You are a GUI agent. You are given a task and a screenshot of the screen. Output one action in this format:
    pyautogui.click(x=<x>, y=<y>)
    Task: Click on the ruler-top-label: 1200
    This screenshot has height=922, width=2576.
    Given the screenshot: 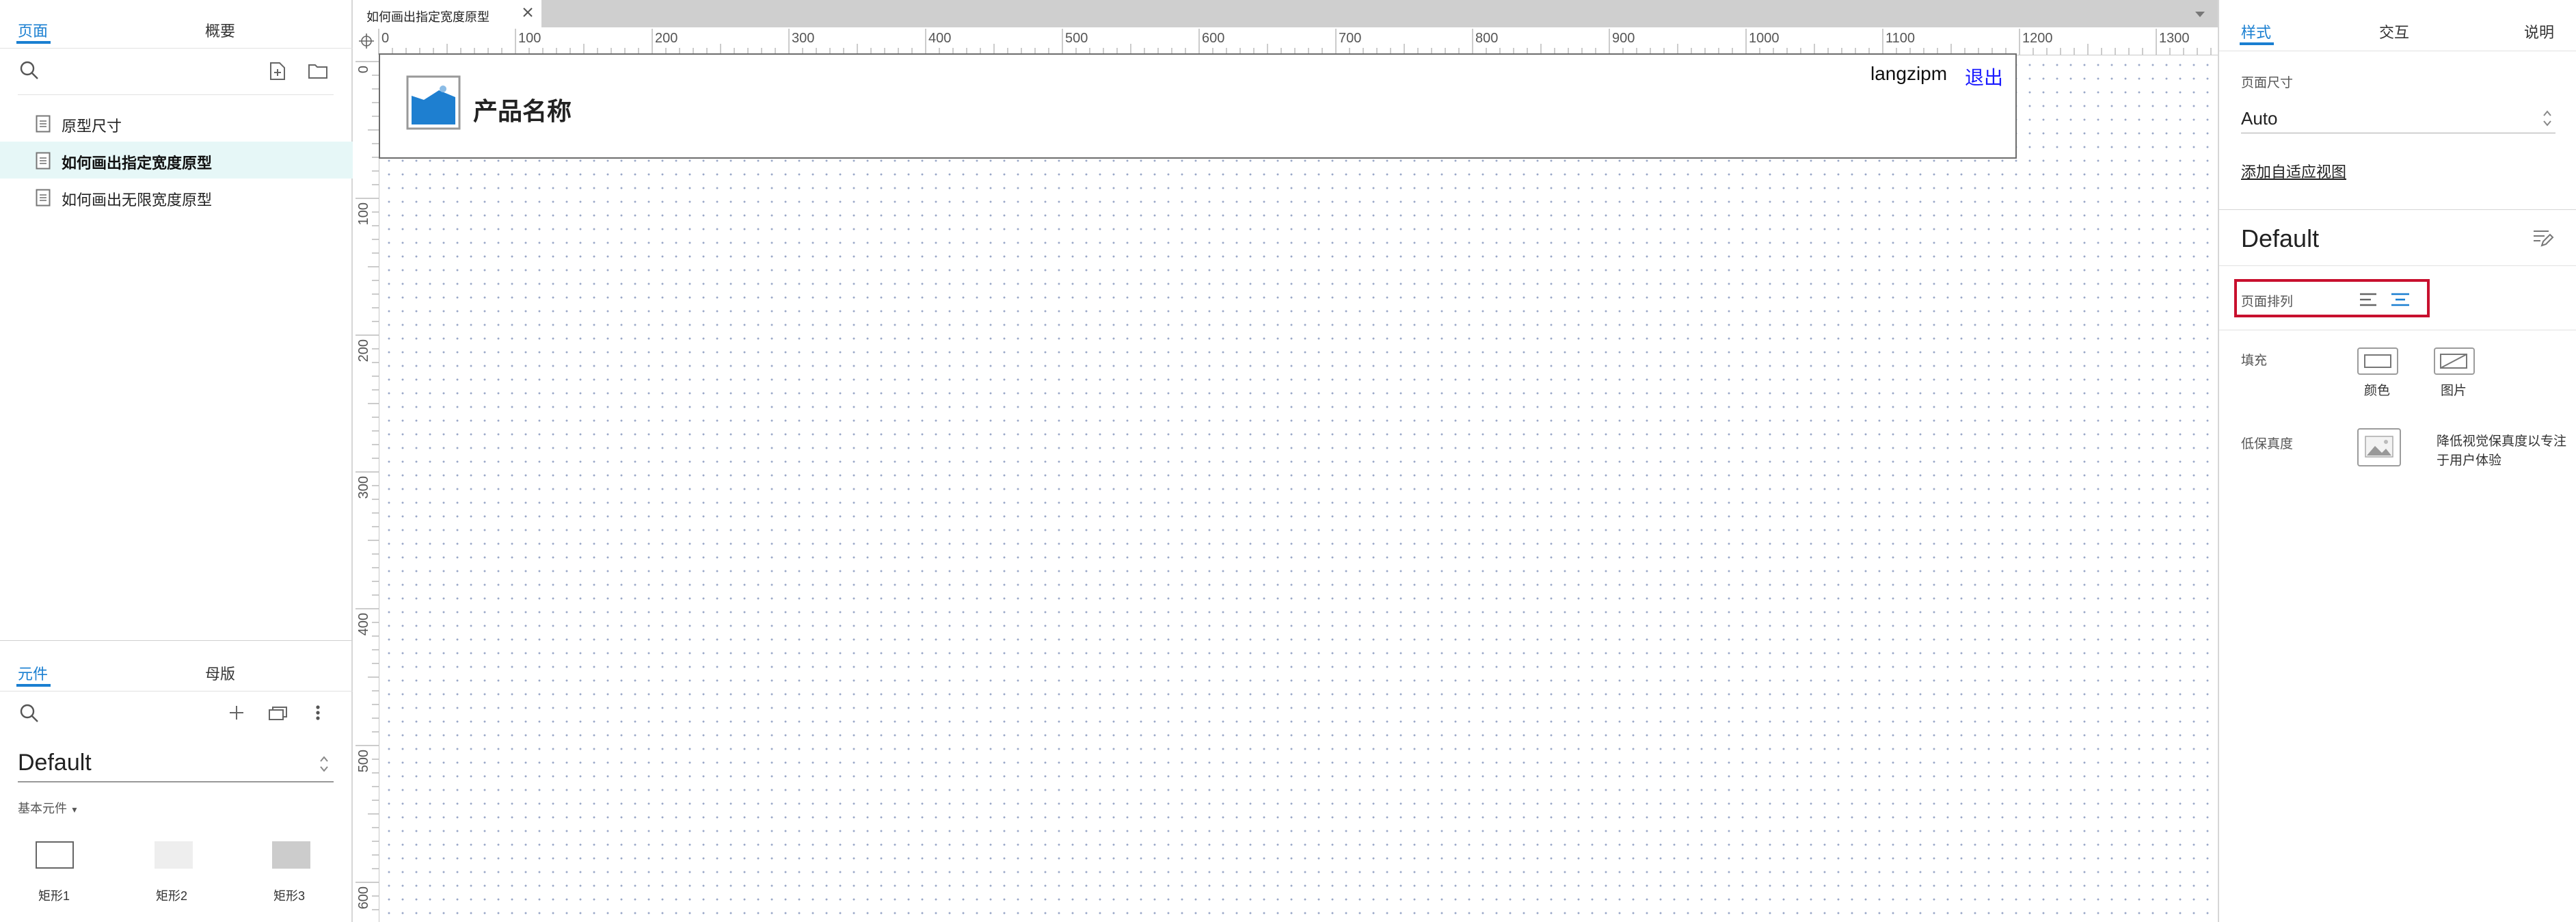 What is the action you would take?
    pyautogui.click(x=2037, y=38)
    